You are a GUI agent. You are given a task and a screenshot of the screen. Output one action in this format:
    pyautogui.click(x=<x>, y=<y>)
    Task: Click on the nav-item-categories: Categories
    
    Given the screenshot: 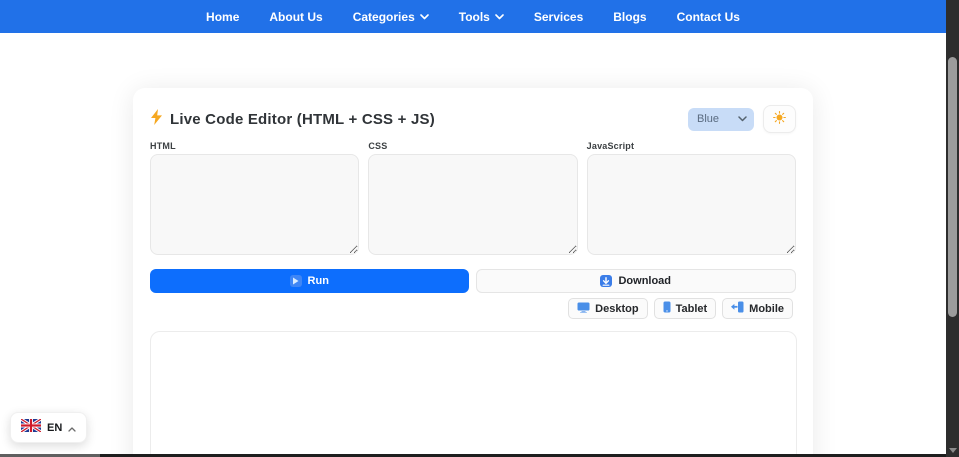 What is the action you would take?
    pyautogui.click(x=391, y=17)
    